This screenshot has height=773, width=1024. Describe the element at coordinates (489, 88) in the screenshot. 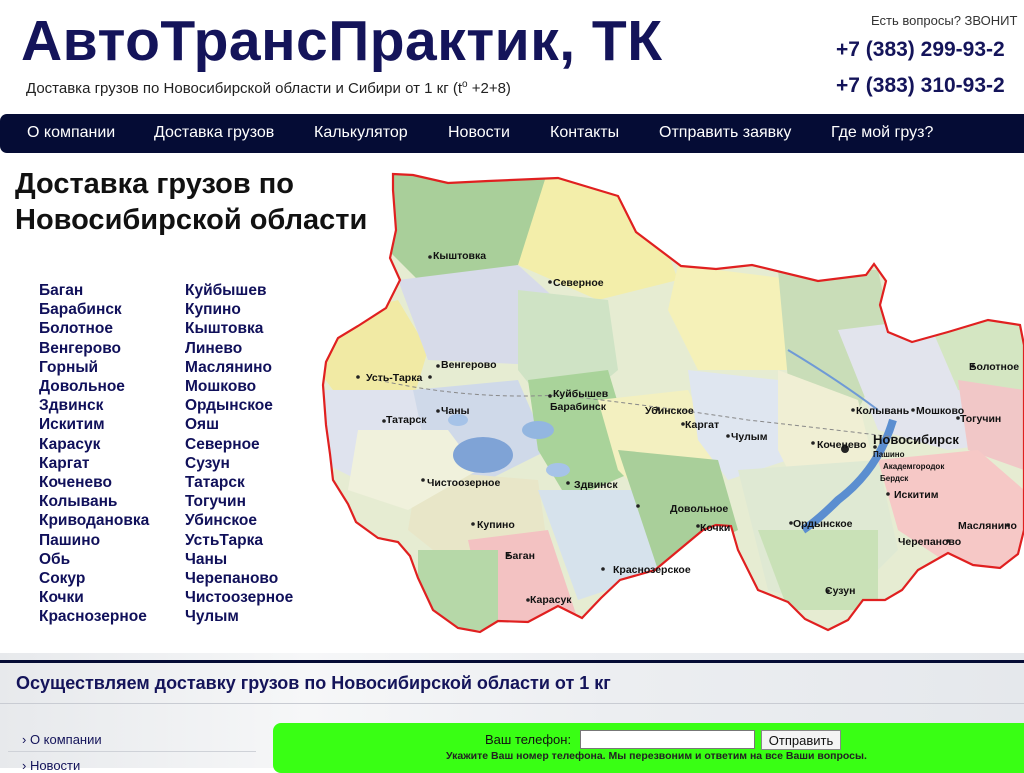

I see `subtitle-tail: +2+8)` at that location.